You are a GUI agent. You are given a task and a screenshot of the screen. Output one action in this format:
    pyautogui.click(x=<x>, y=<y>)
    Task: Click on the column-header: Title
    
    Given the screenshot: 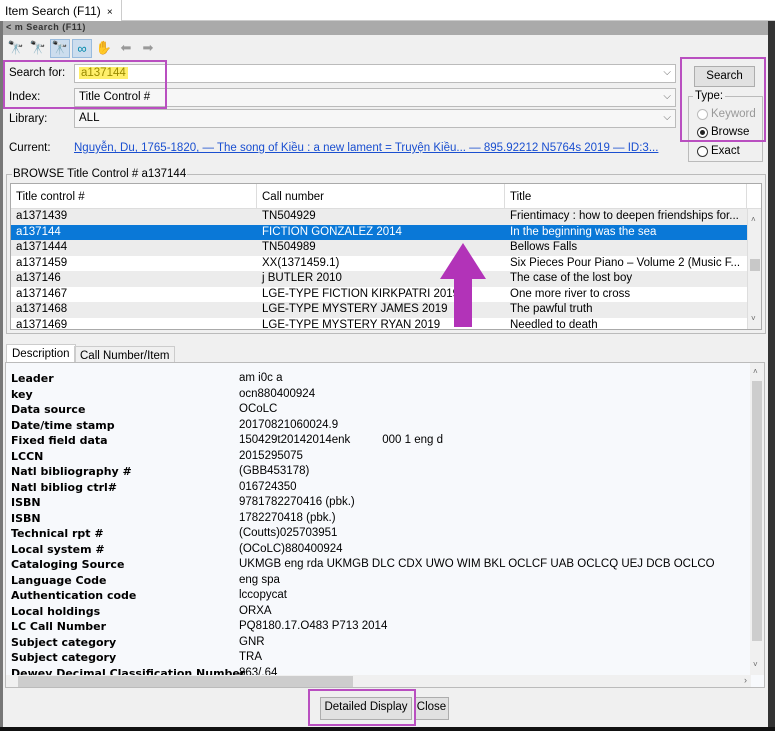 What is the action you would take?
    pyautogui.click(x=626, y=196)
    